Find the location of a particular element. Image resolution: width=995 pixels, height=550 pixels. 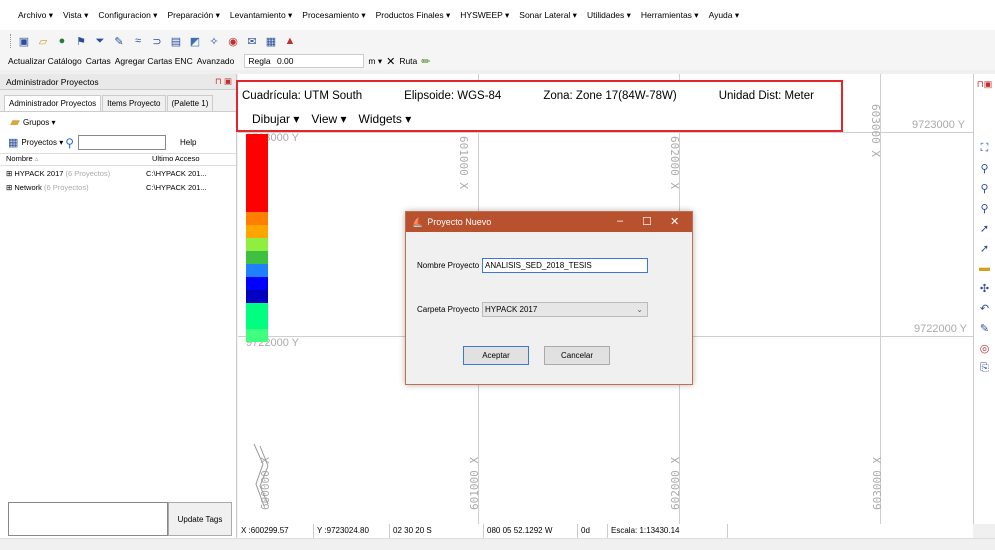

menu-levantamiento: Levantamiento ▾ is located at coordinates (261, 15).